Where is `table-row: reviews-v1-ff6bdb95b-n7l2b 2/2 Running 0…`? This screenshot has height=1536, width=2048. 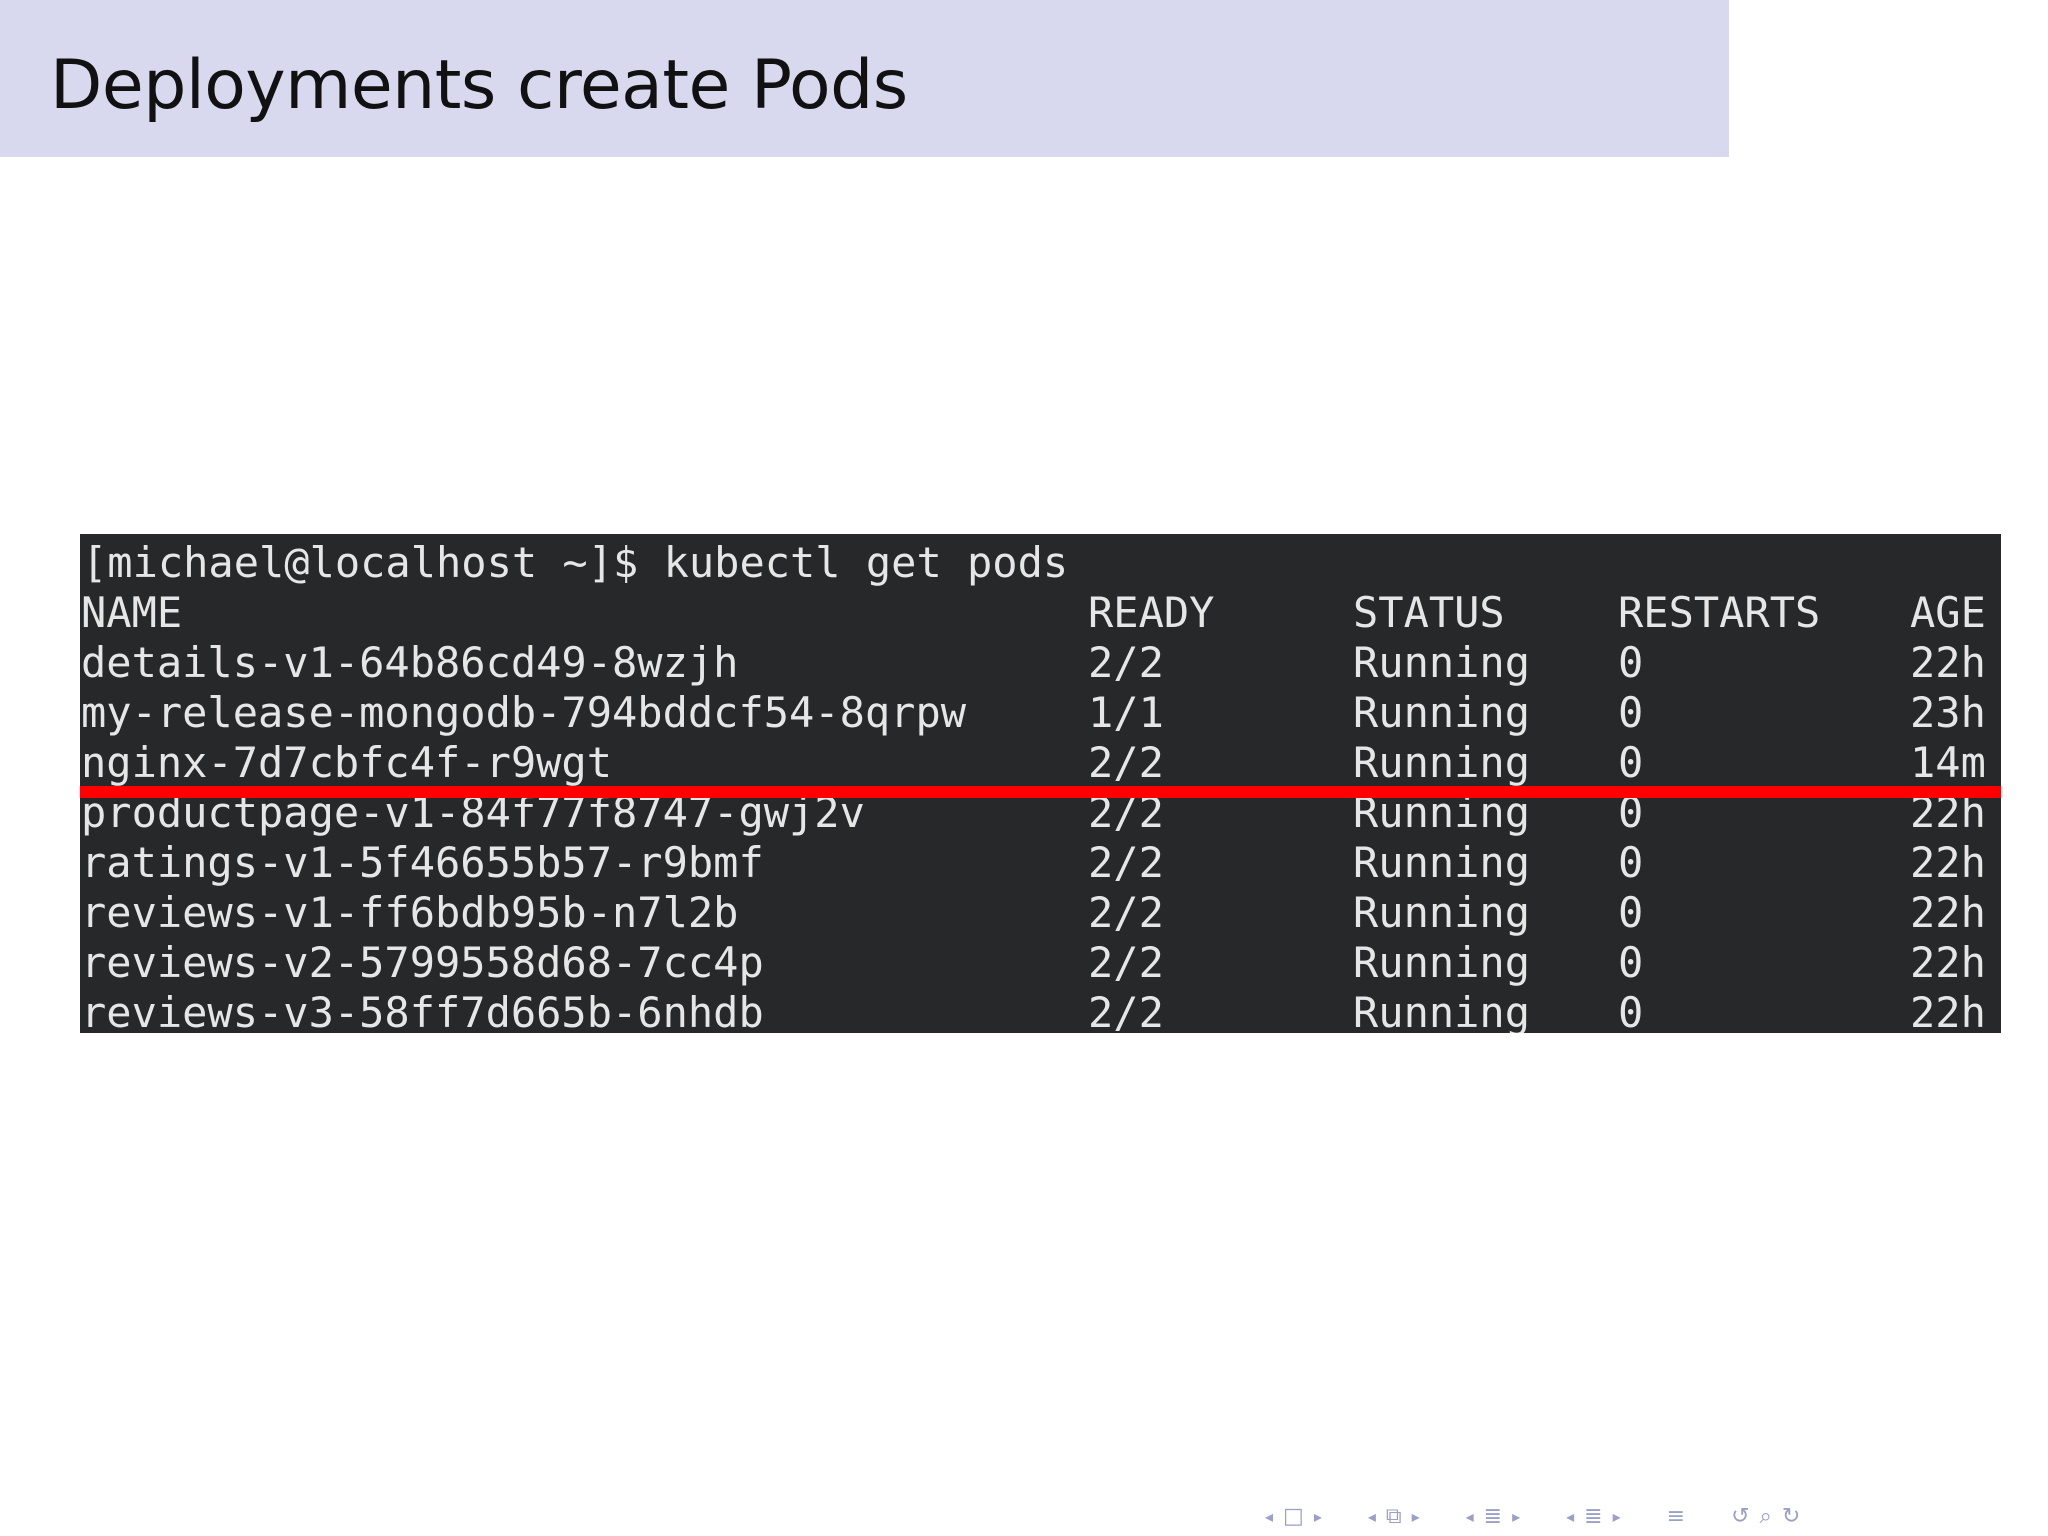
table-row: reviews-v1-ff6bdb95b-n7l2b 2/2 Running 0… is located at coordinates (1040, 913).